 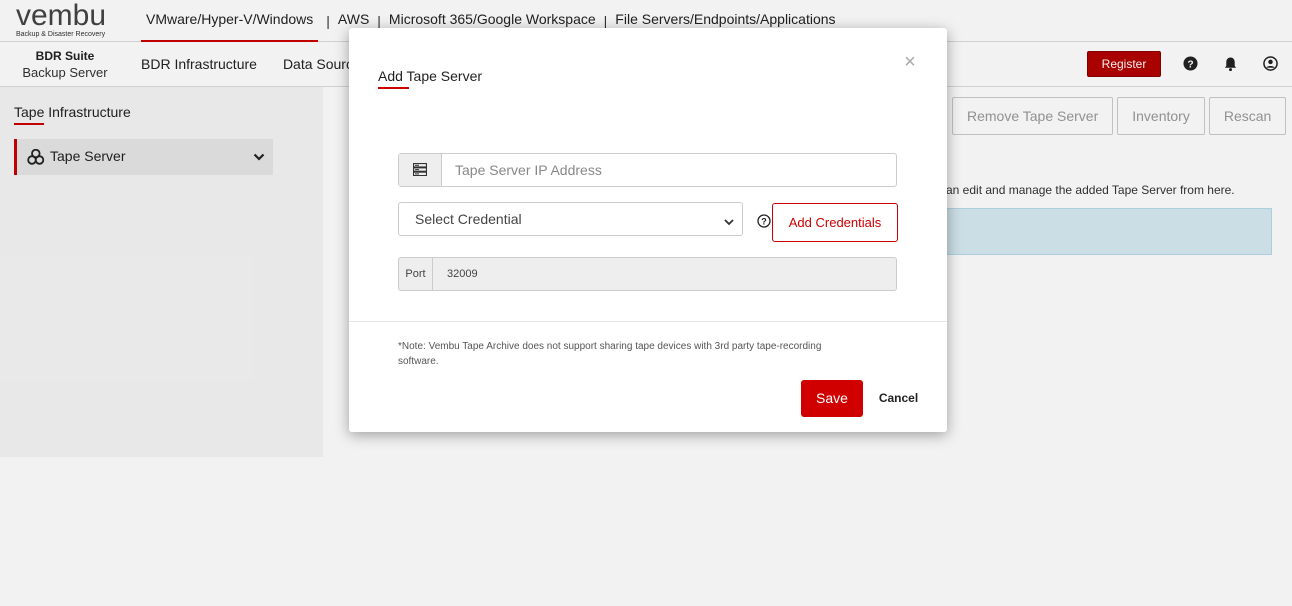 What do you see at coordinates (393, 88) in the screenshot?
I see `title-underline` at bounding box center [393, 88].